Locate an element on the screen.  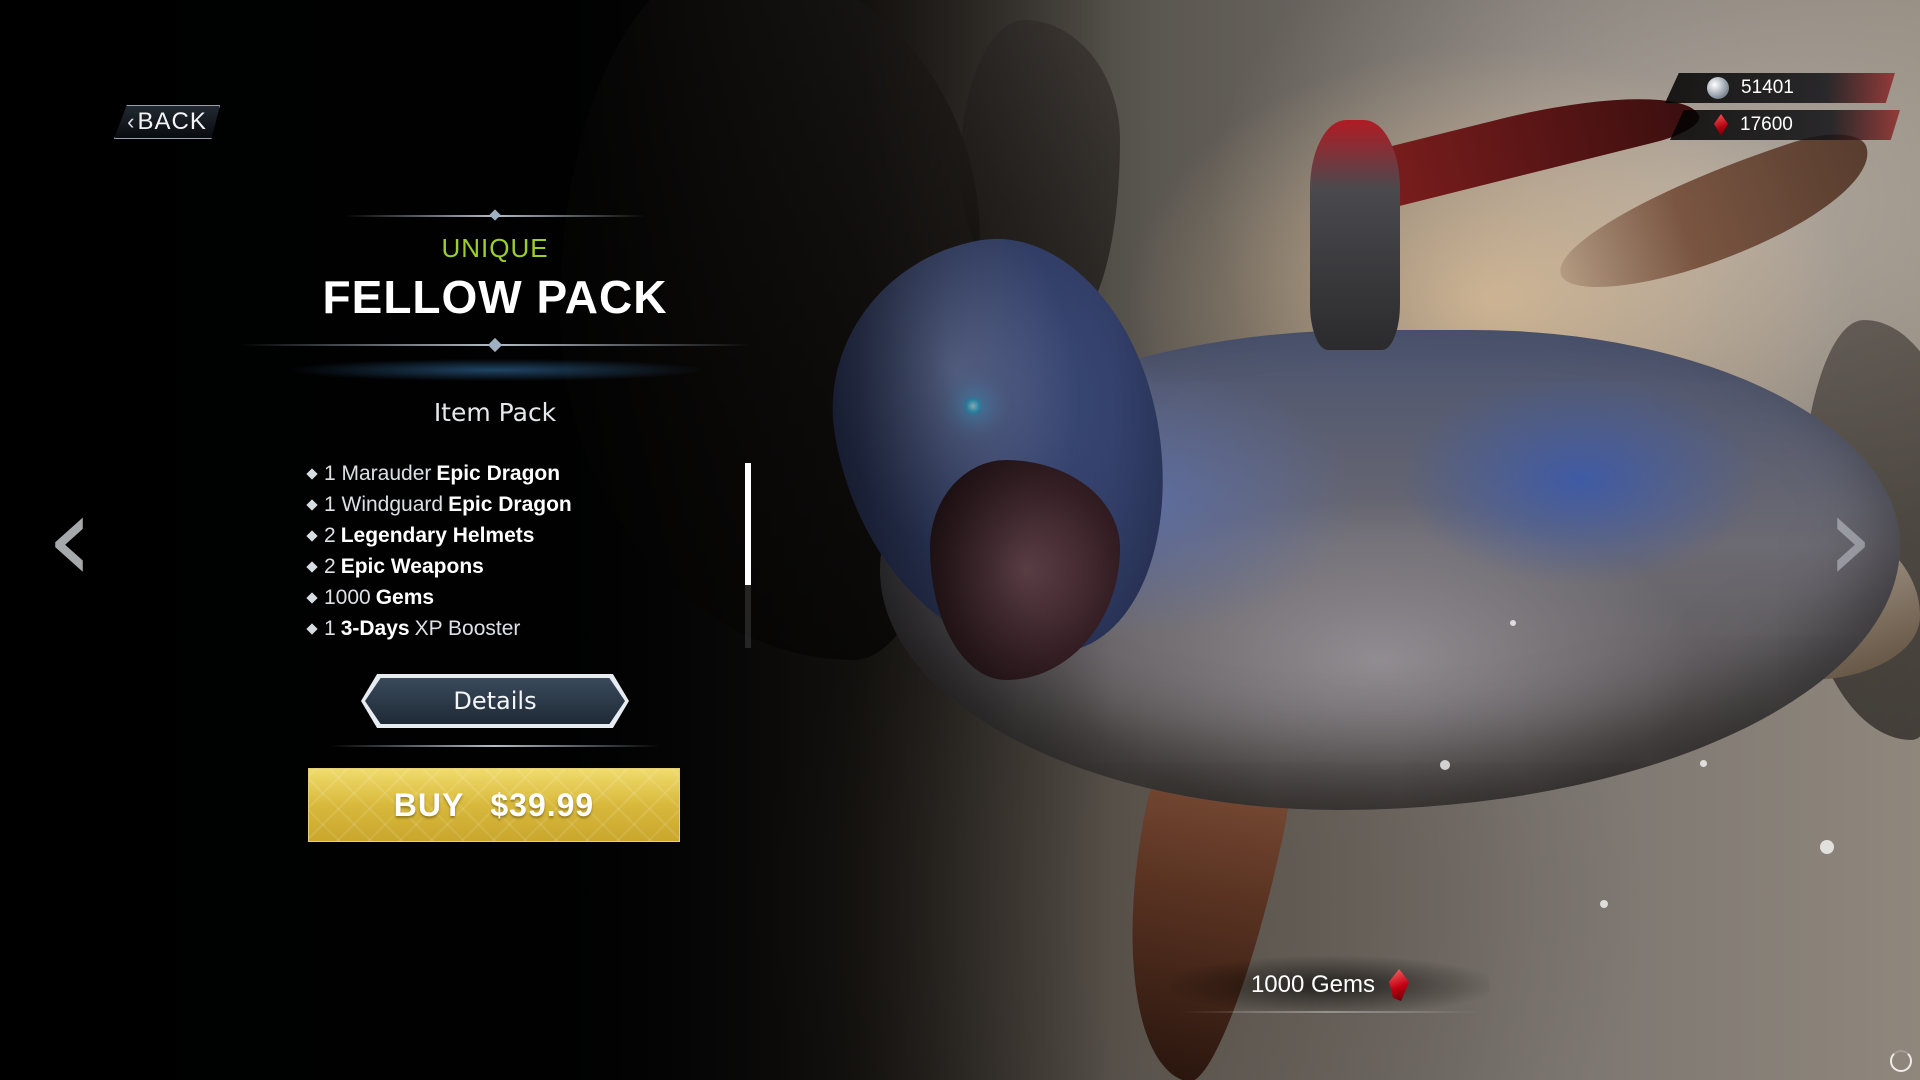
silver-currency: 51401 is located at coordinates (1780, 88).